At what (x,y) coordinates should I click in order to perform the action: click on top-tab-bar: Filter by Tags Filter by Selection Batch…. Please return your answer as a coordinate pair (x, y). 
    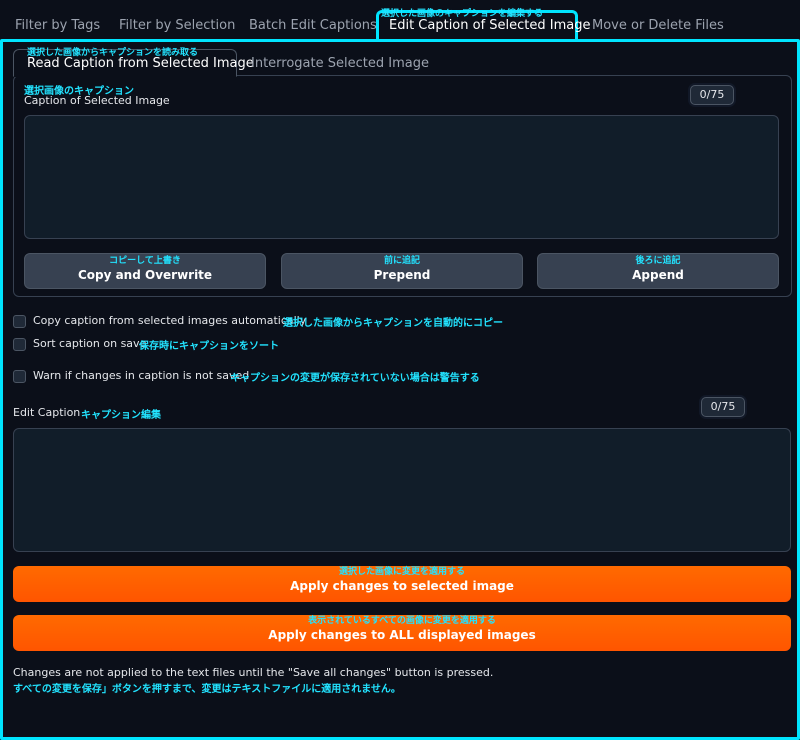
    Looking at the image, I should click on (400, 20).